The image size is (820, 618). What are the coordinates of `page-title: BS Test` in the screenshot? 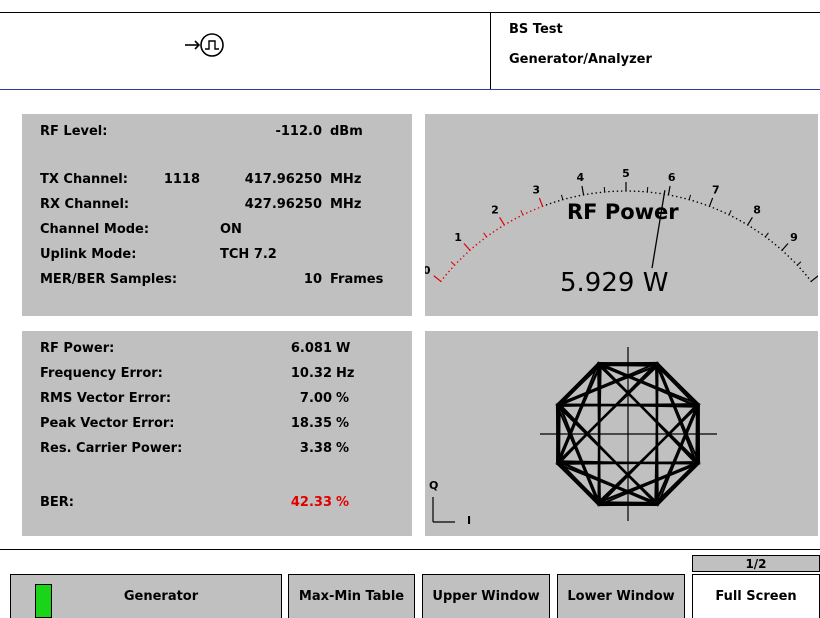 It's located at (536, 29).